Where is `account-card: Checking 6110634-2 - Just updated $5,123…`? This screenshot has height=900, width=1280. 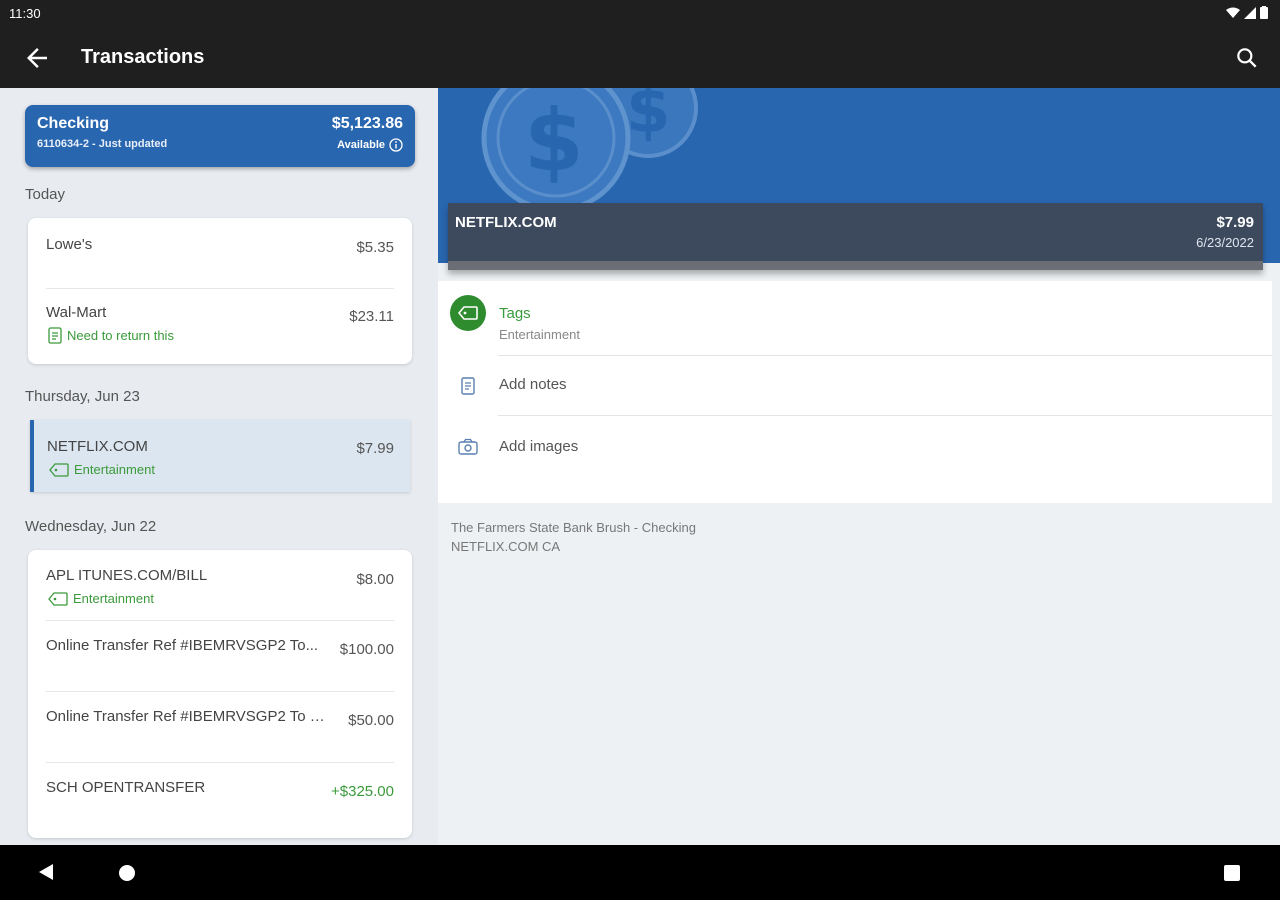 account-card: Checking 6110634-2 - Just updated $5,123… is located at coordinates (220, 136).